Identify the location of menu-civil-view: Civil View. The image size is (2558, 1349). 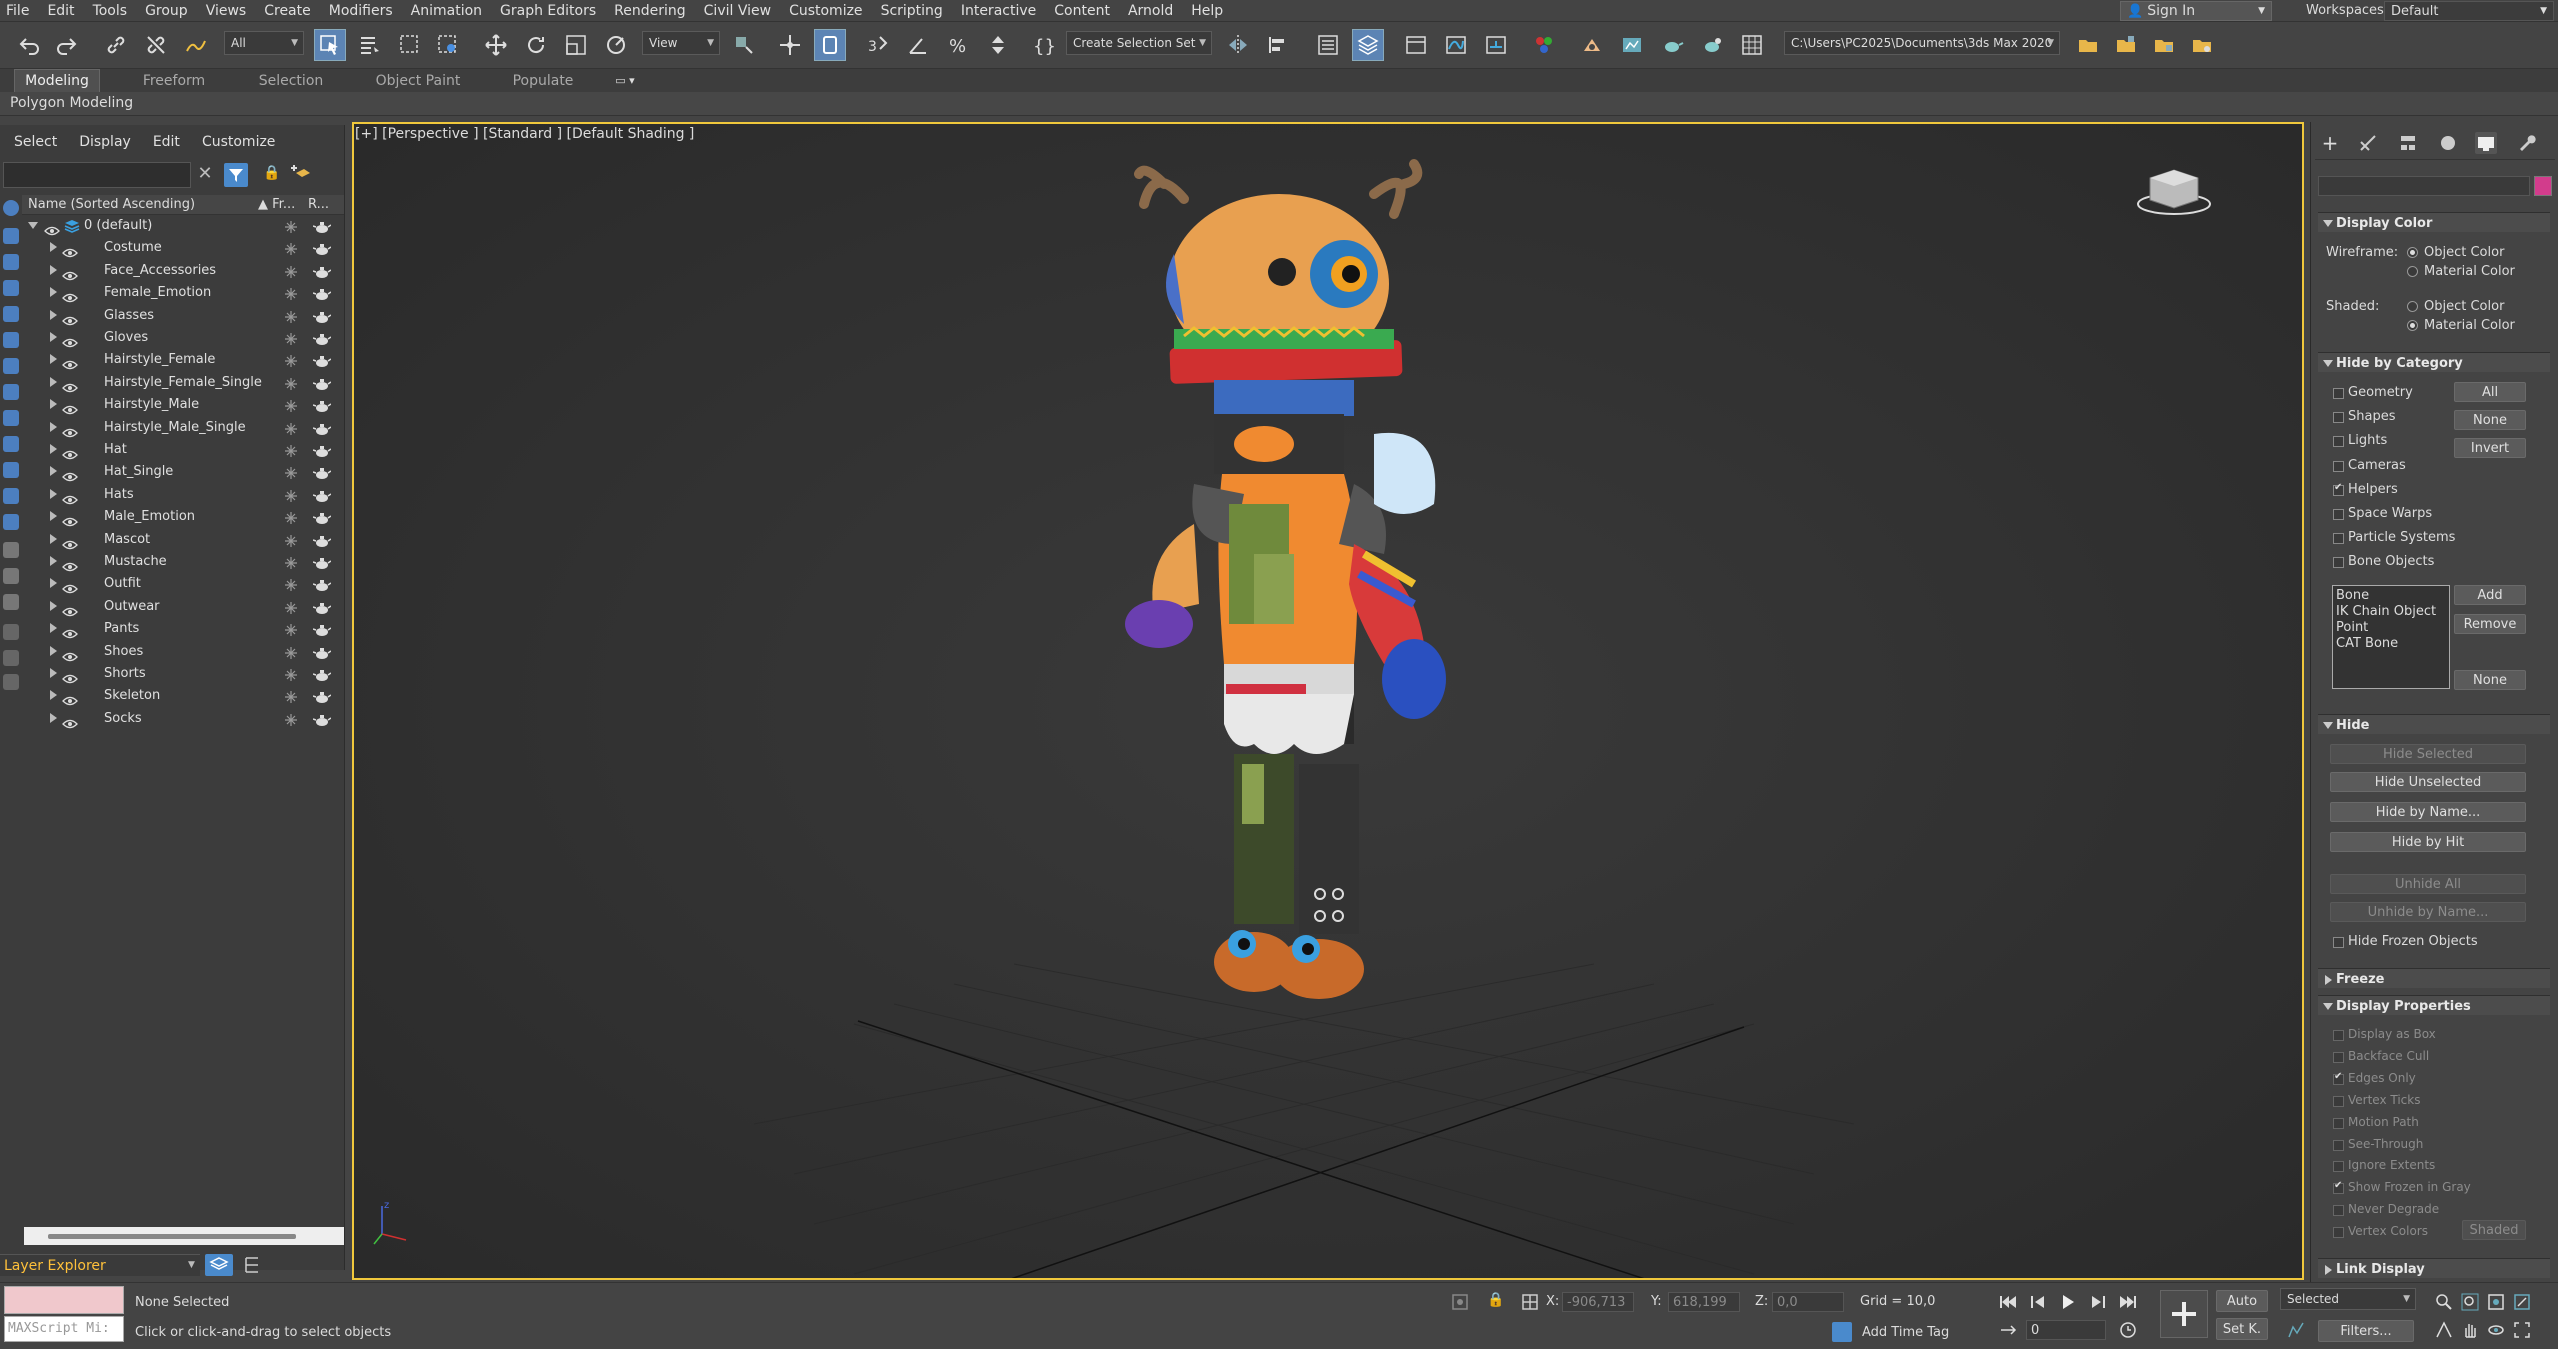
(737, 11).